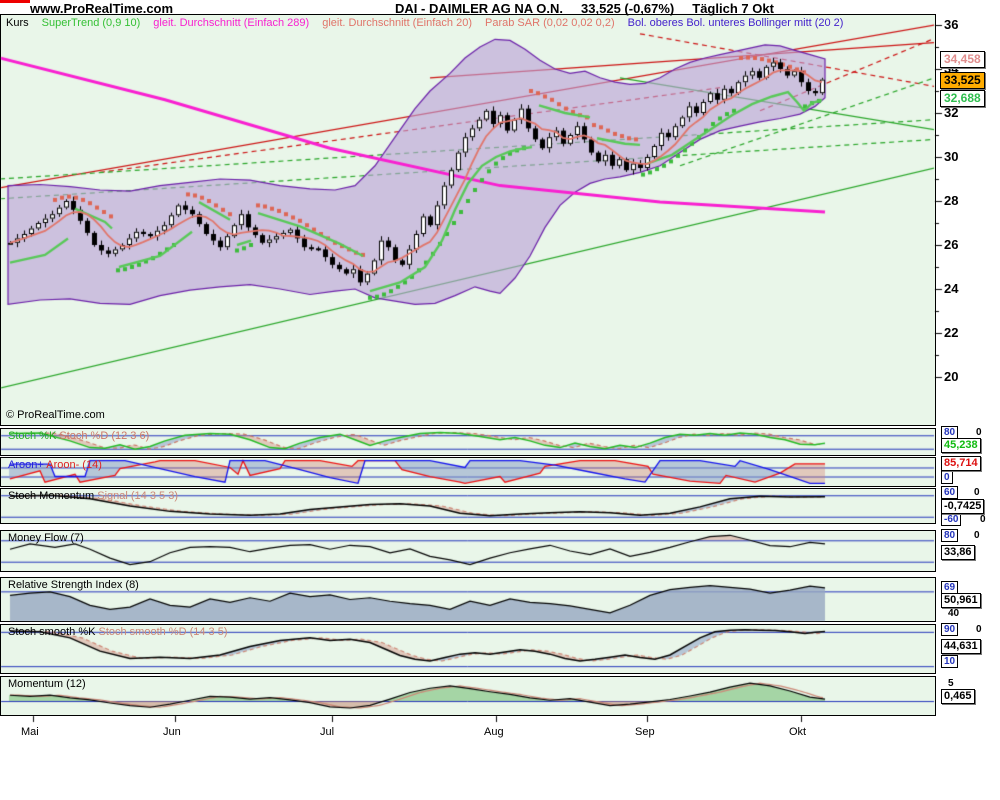  I want to click on smi-plain-label-6: 0, so click(977, 492).